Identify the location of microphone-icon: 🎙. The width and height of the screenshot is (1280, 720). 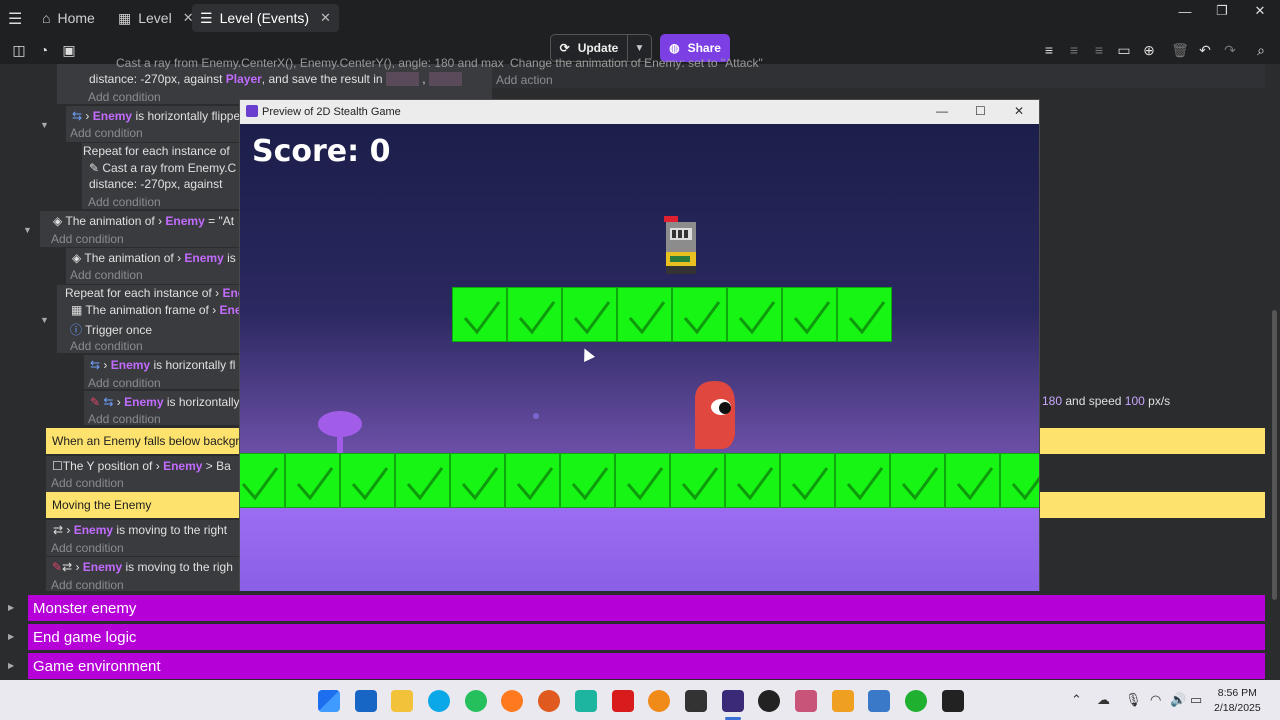
(1133, 700).